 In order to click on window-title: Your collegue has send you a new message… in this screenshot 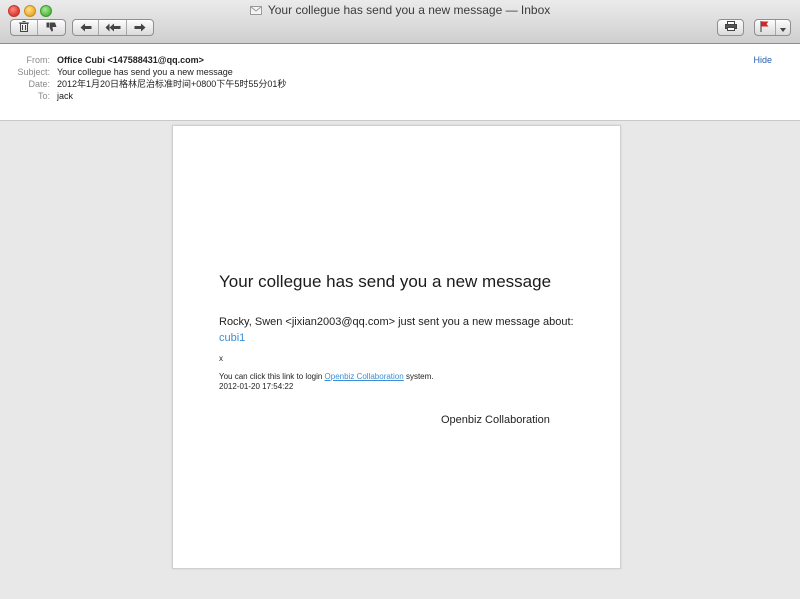, I will do `click(409, 10)`.